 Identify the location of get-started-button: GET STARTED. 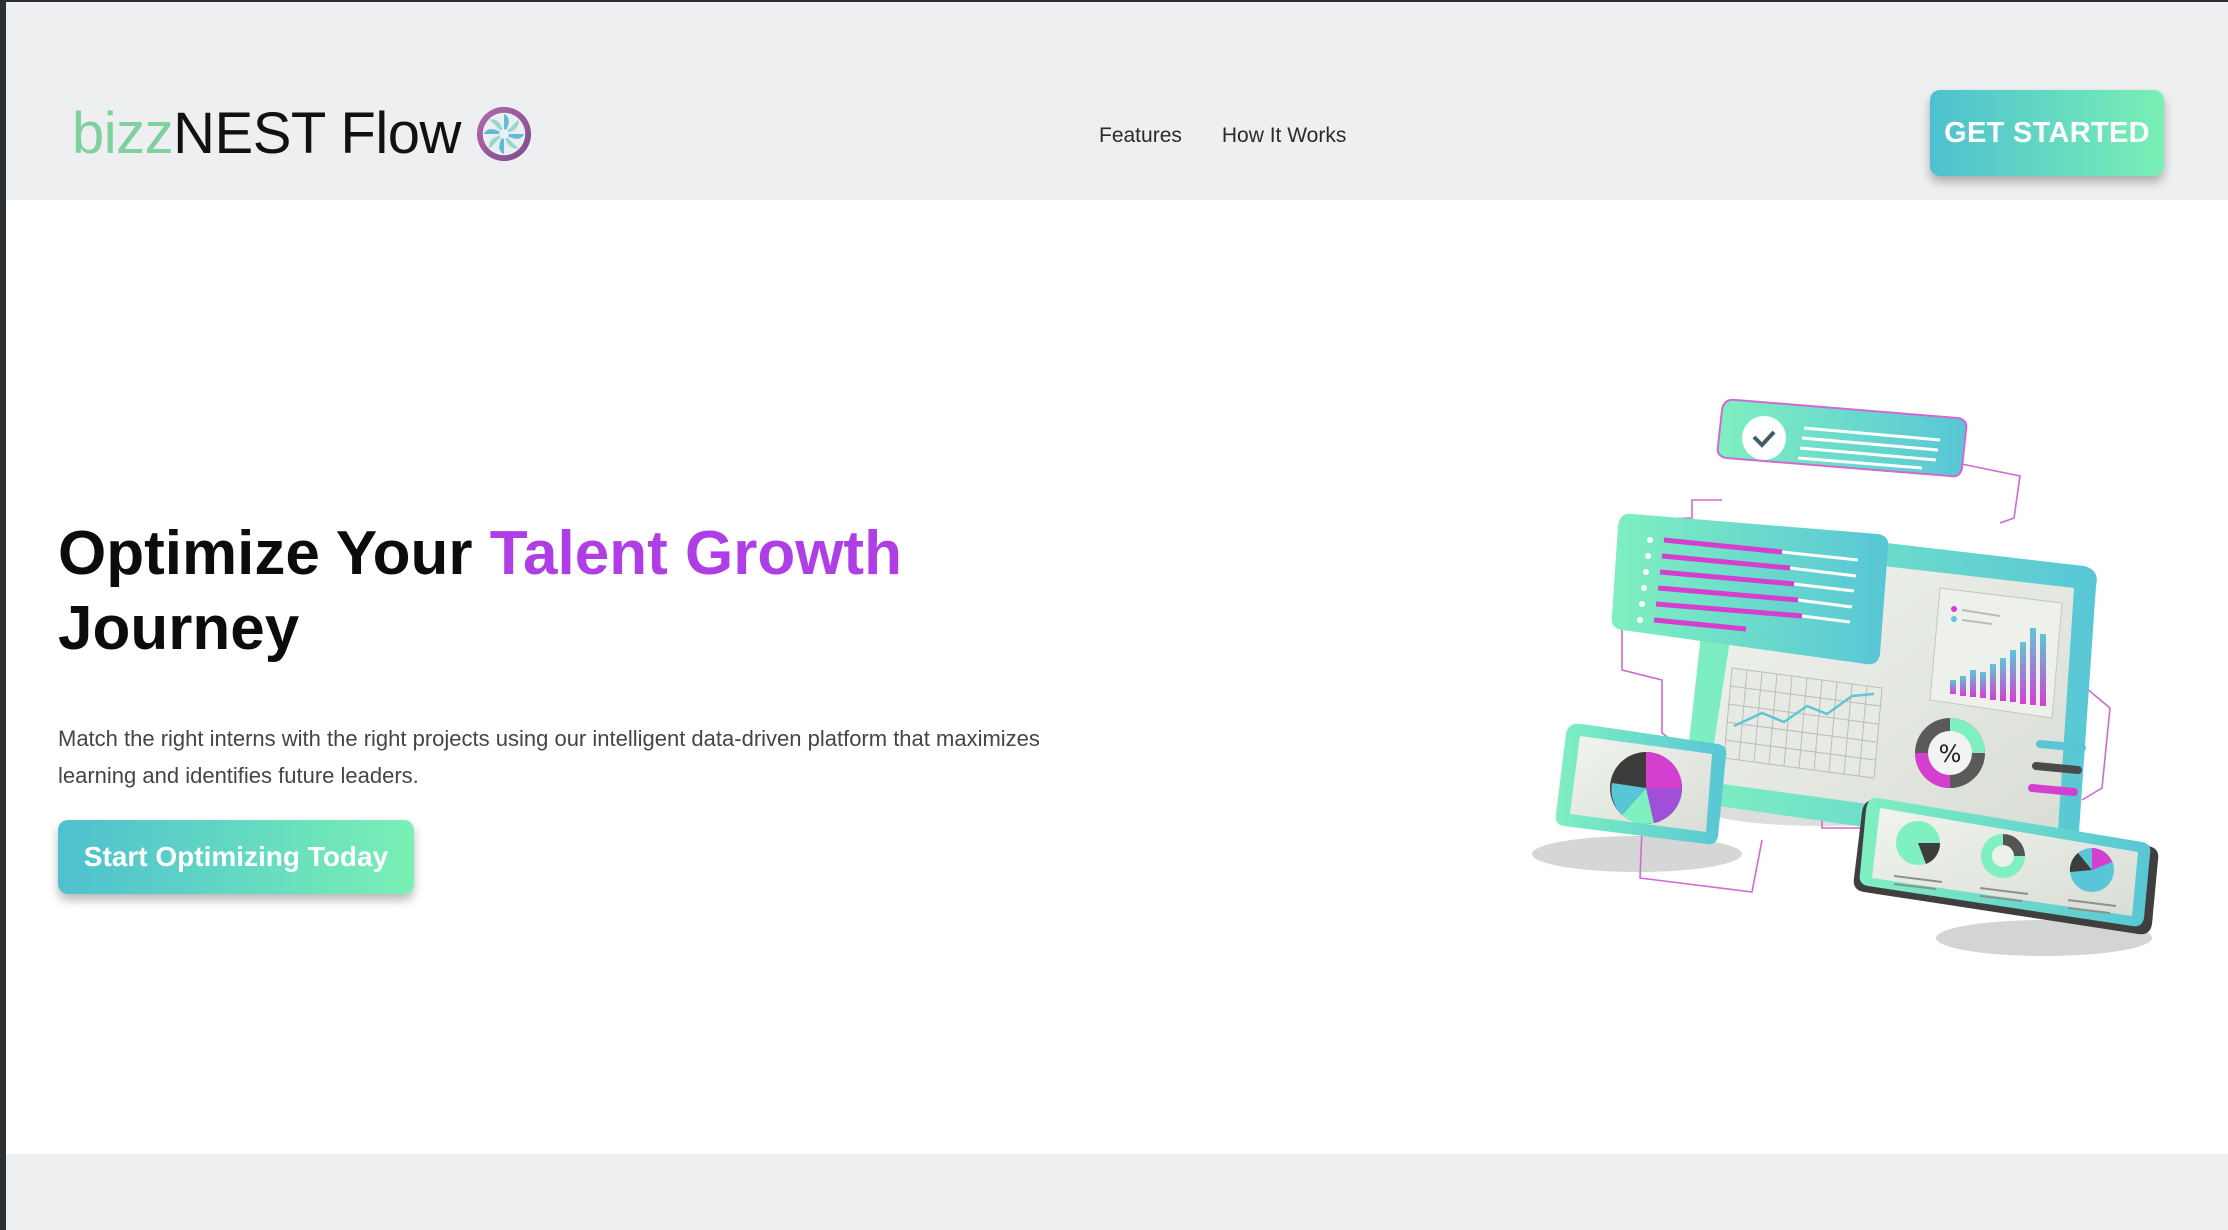
(2047, 133).